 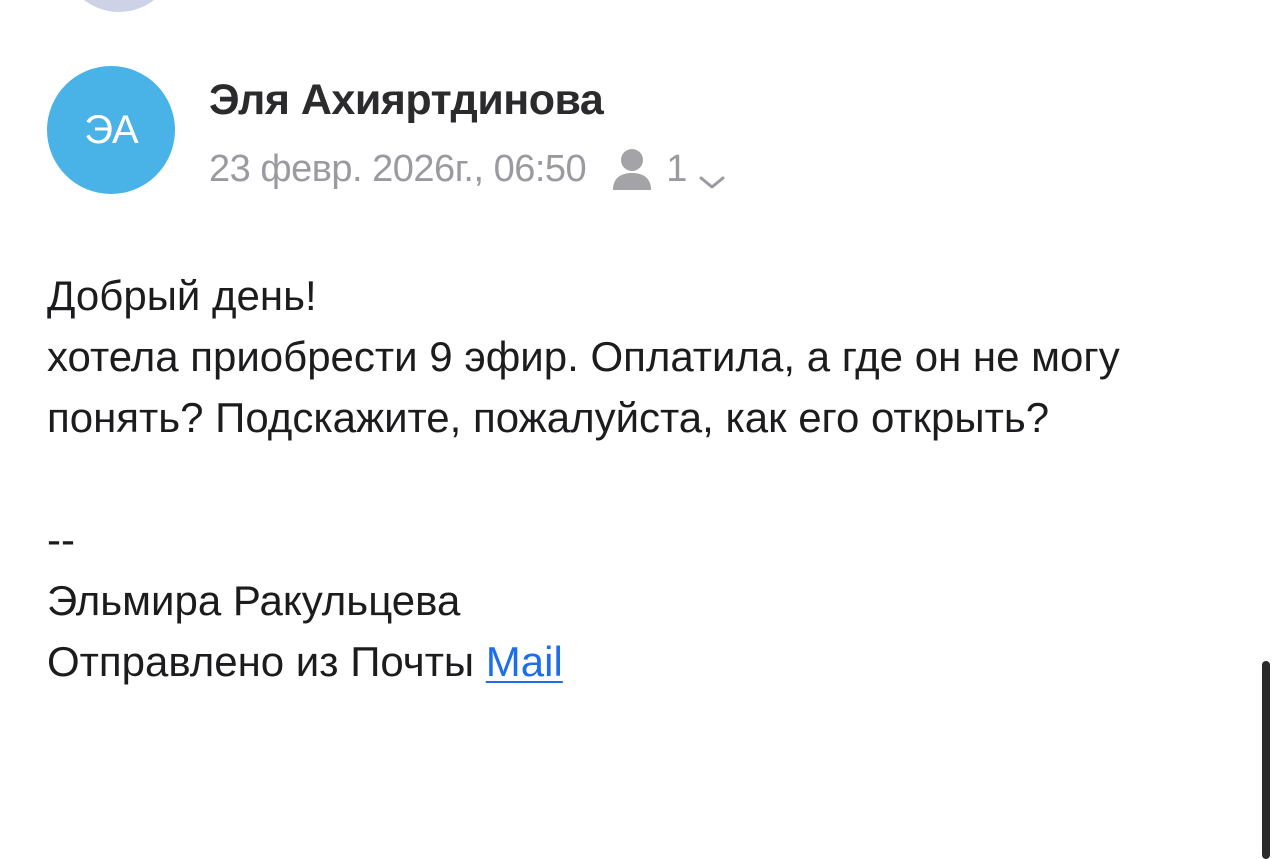 I want to click on person-icon, so click(x=632, y=169).